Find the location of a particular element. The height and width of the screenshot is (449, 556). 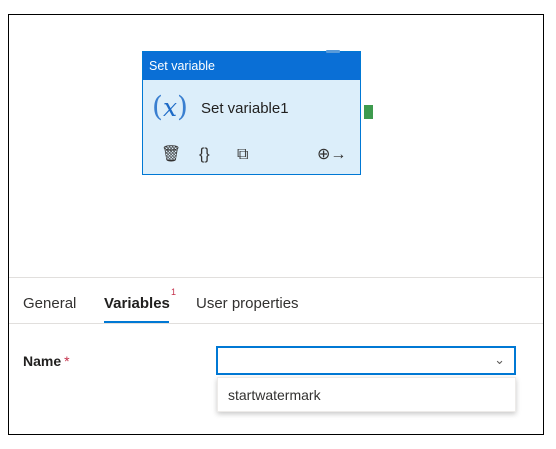

required-marker: * is located at coordinates (67, 361).